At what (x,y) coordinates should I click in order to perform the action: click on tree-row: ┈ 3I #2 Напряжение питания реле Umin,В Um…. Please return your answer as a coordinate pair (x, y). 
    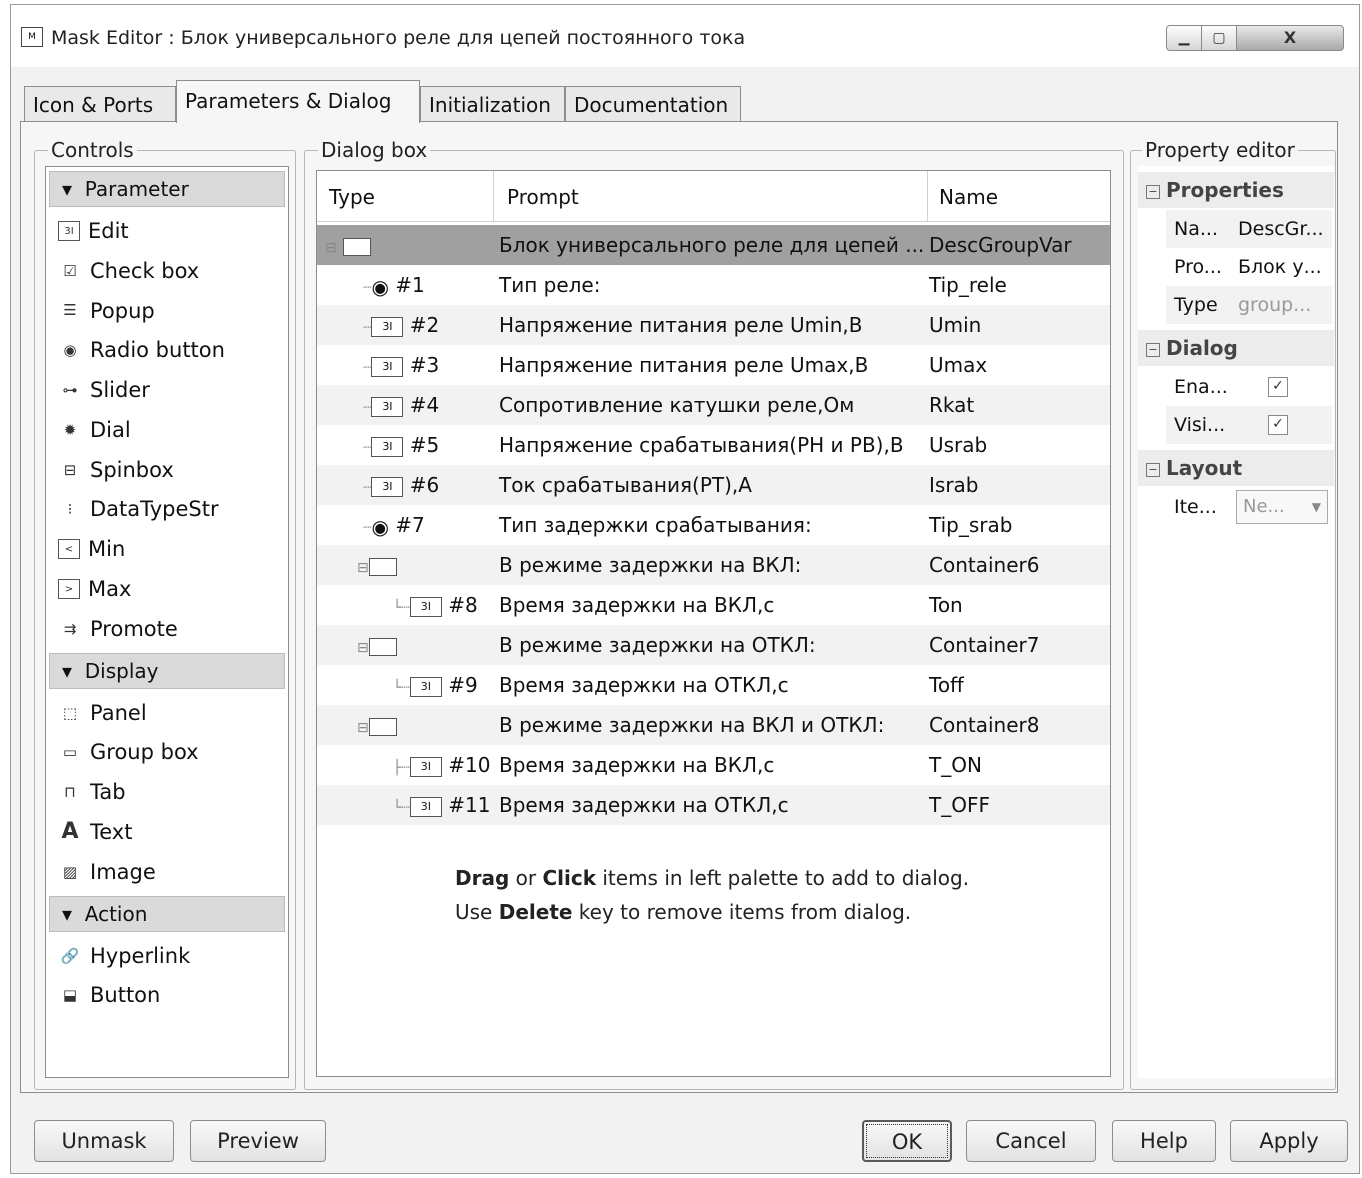
    Looking at the image, I should click on (713, 325).